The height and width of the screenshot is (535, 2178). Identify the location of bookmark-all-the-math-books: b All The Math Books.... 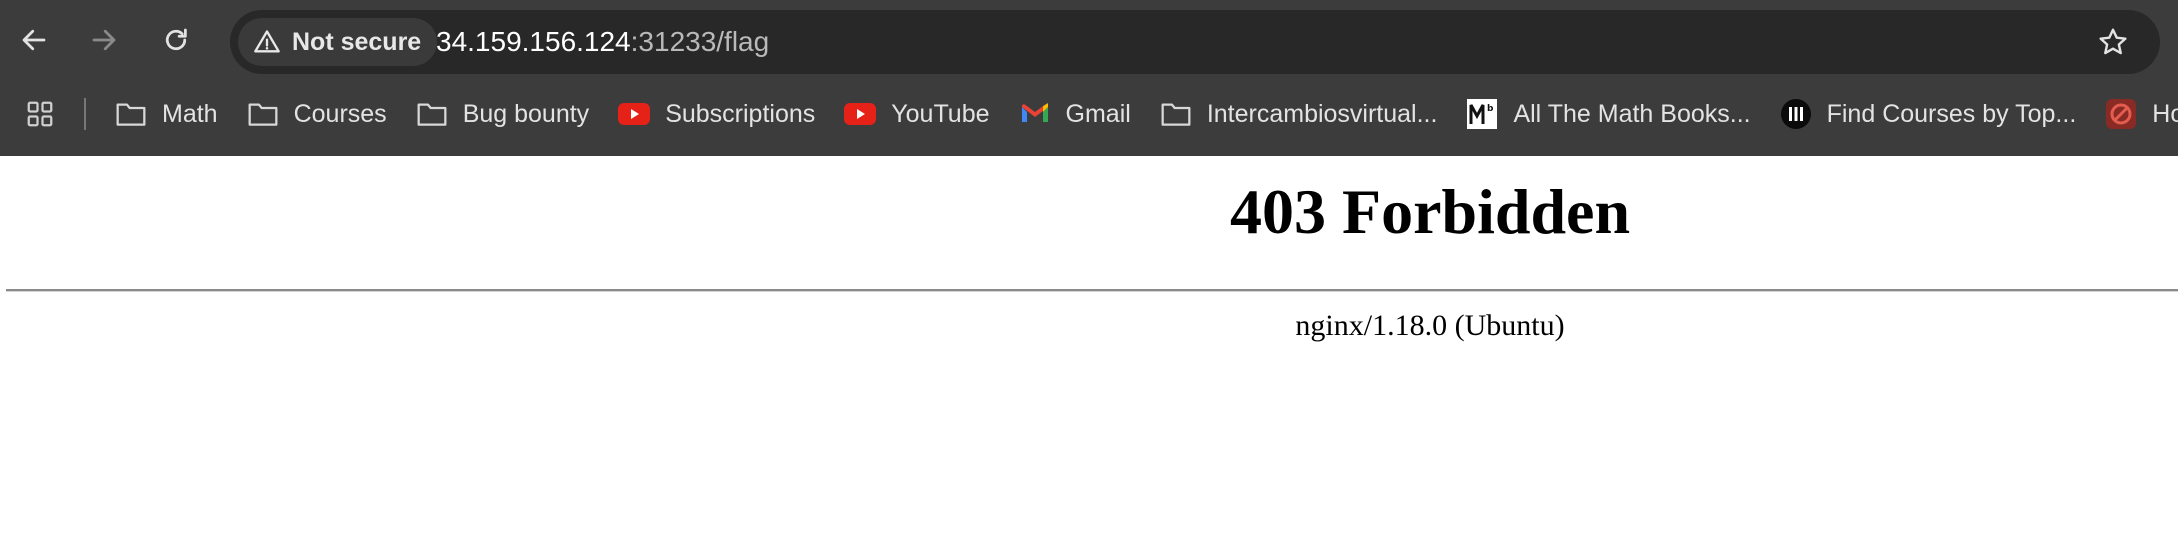
(1607, 114).